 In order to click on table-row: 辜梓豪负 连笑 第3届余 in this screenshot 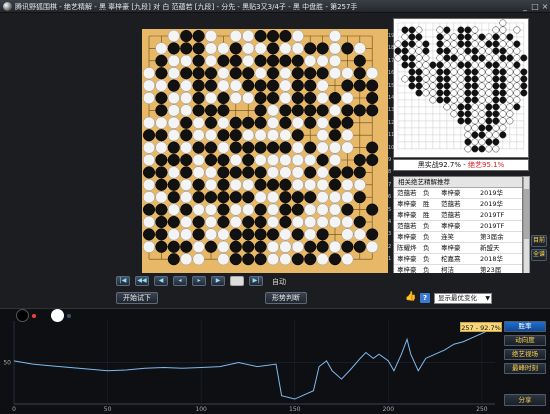, I will do `click(458, 237)`.